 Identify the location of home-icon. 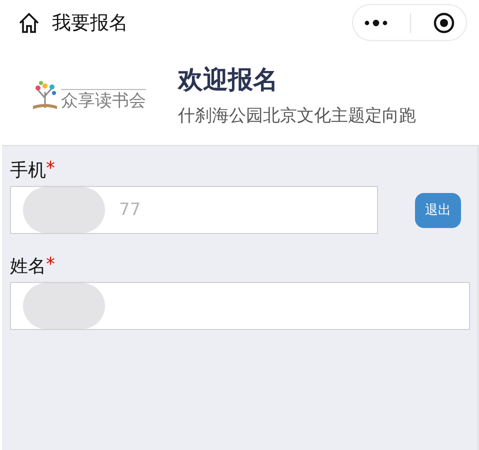
(29, 23).